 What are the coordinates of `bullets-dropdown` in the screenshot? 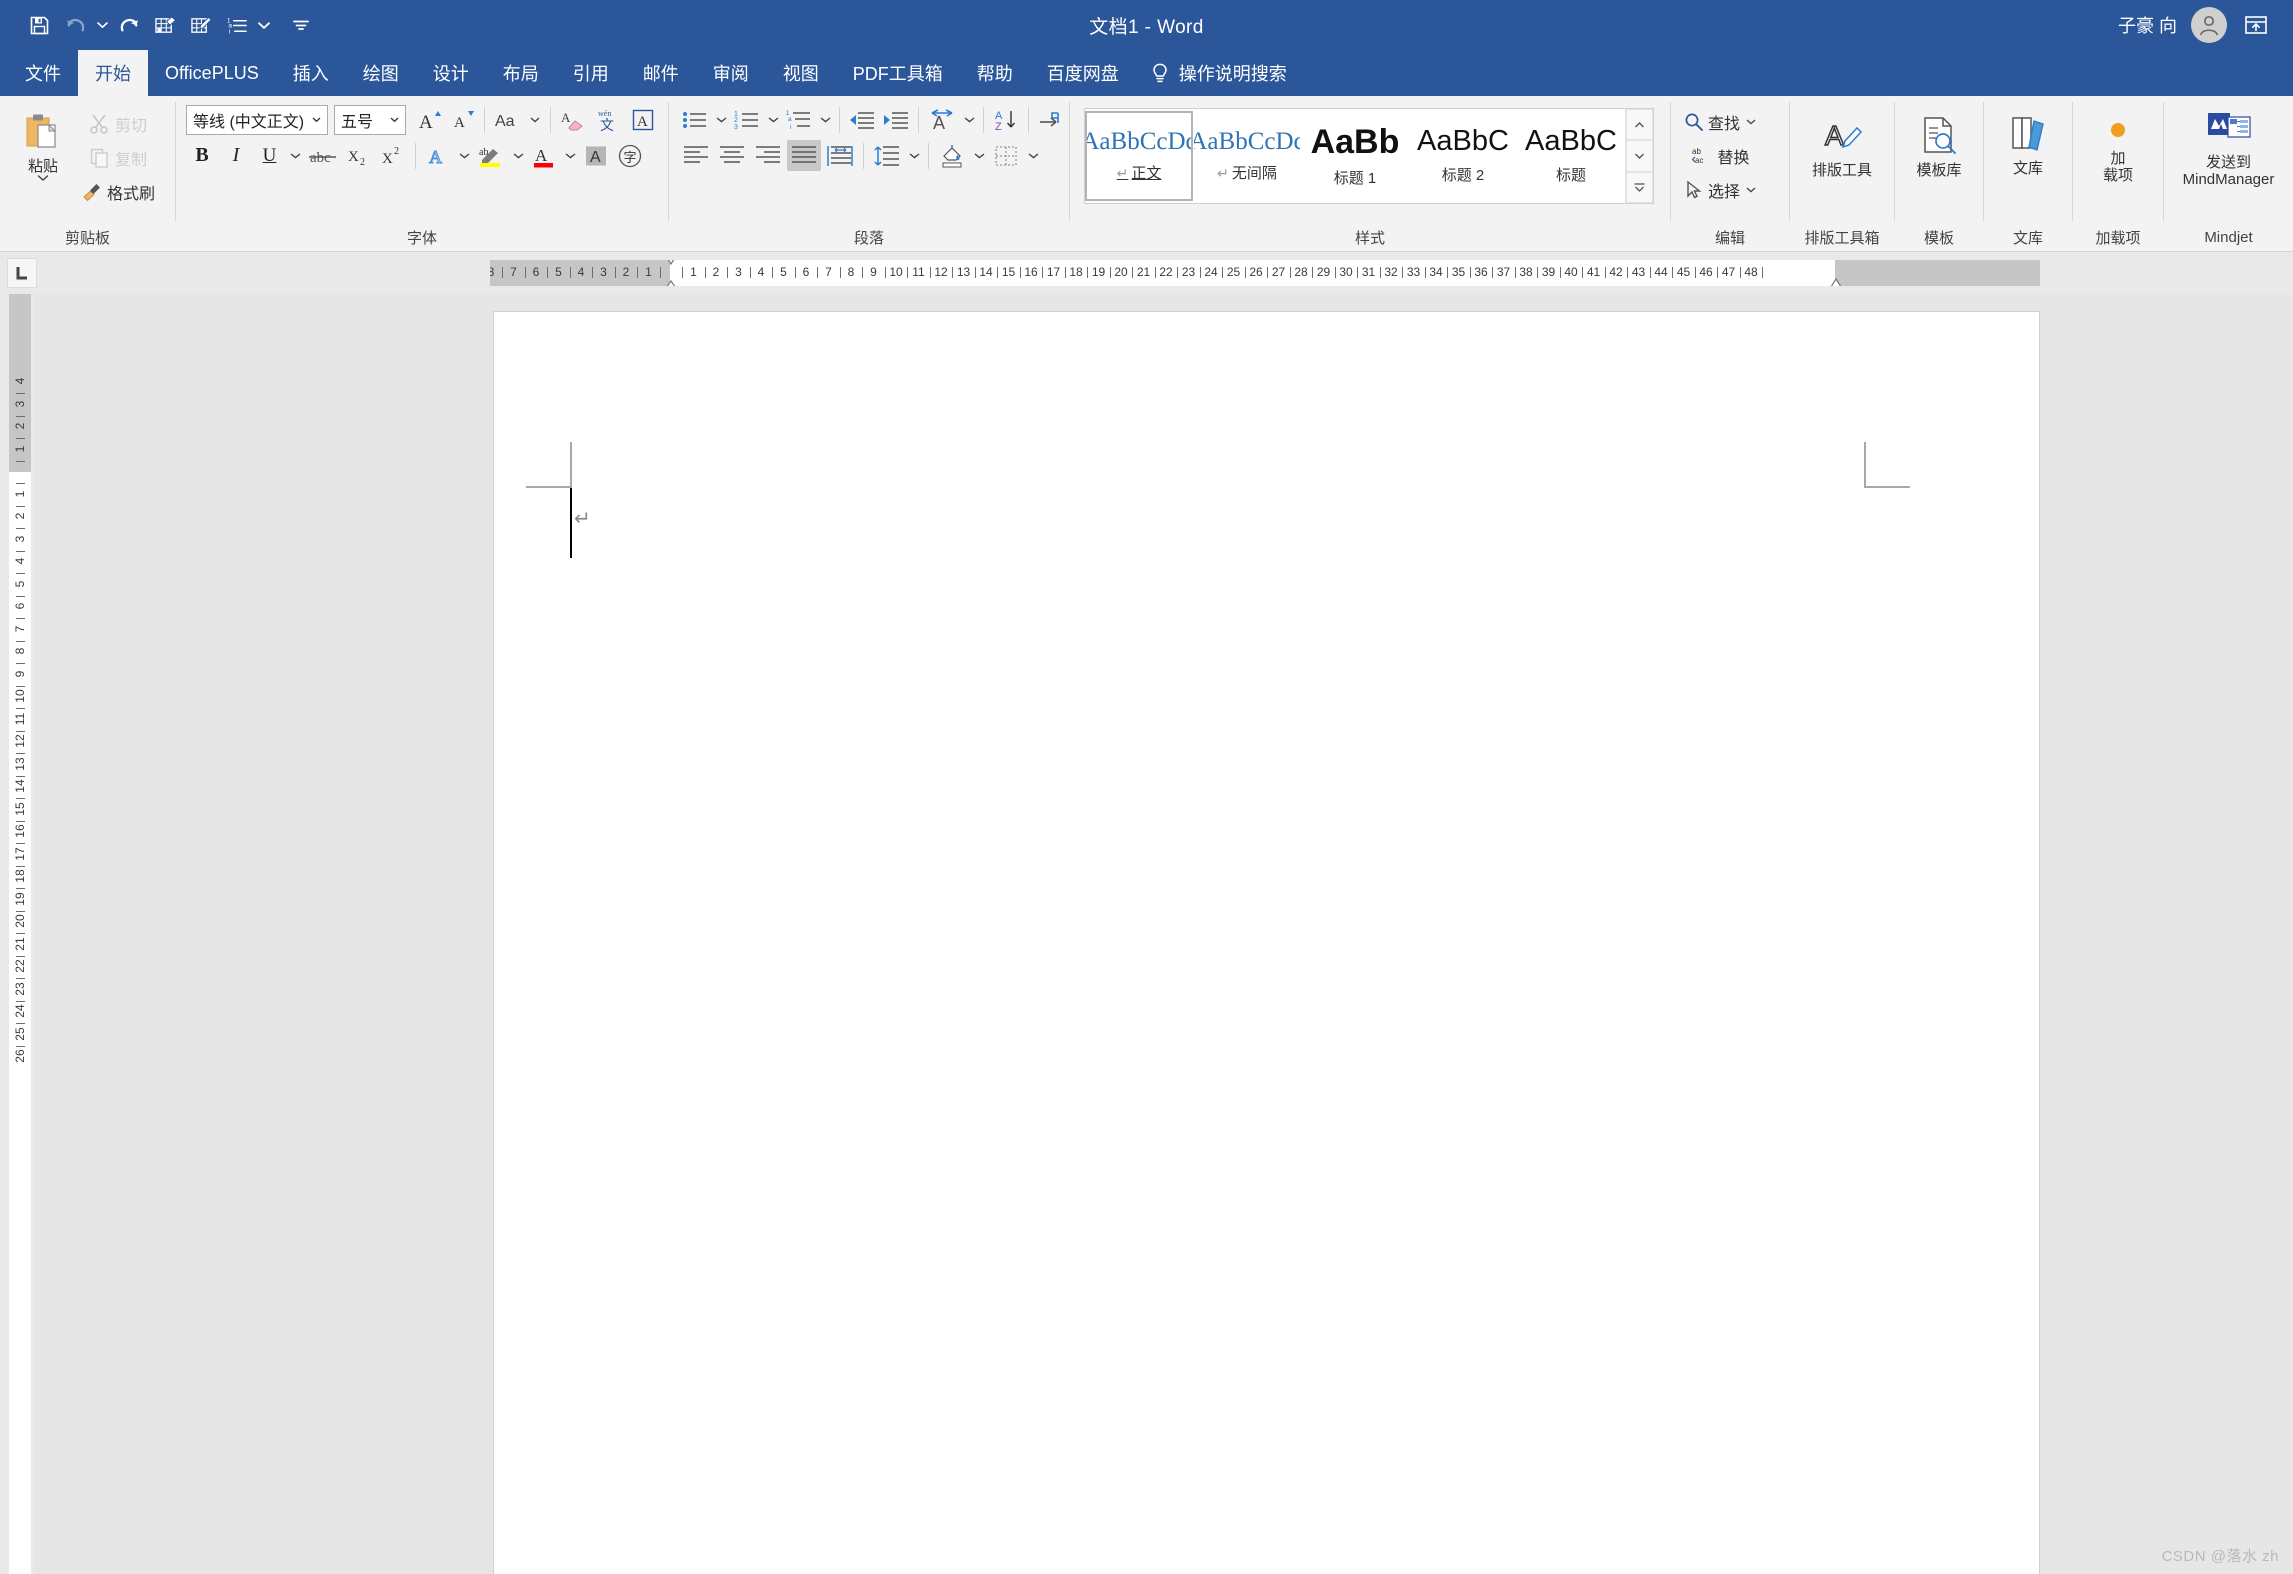 It's located at (721, 119).